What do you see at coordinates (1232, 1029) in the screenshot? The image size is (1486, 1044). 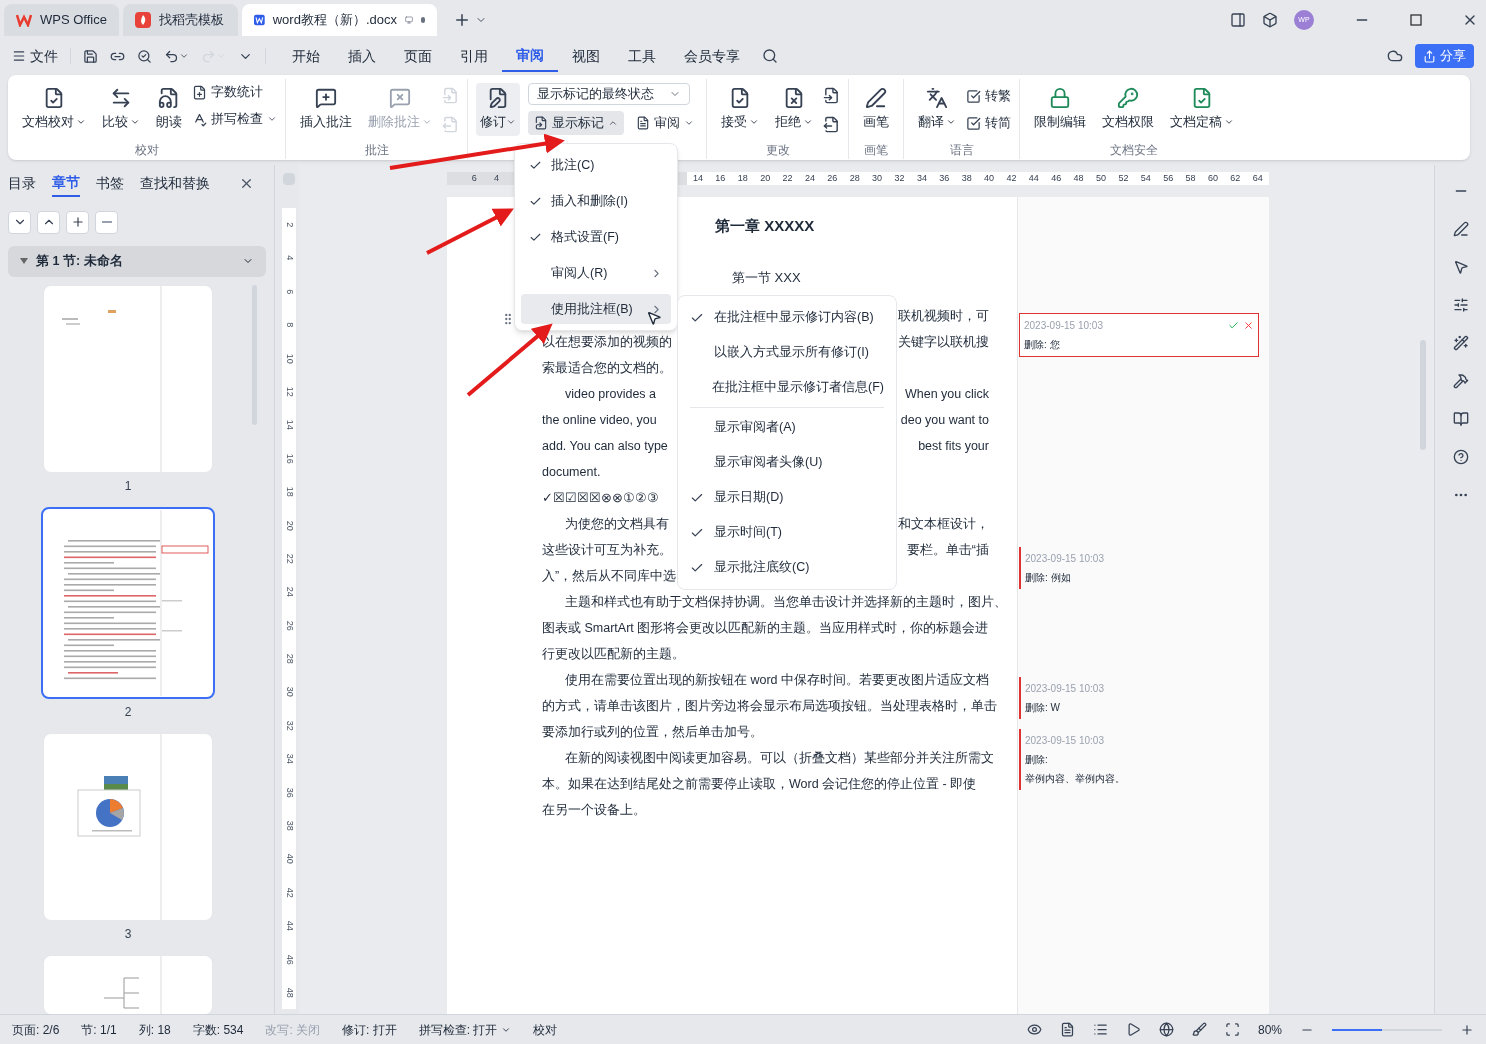 I see `fit-icon` at bounding box center [1232, 1029].